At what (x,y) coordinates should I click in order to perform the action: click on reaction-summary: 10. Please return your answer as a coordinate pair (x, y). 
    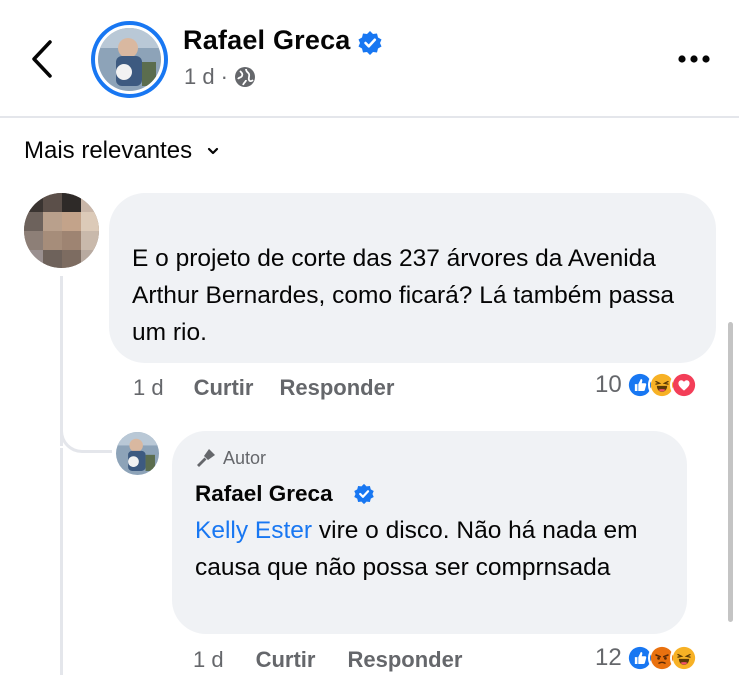
    Looking at the image, I should click on (646, 385).